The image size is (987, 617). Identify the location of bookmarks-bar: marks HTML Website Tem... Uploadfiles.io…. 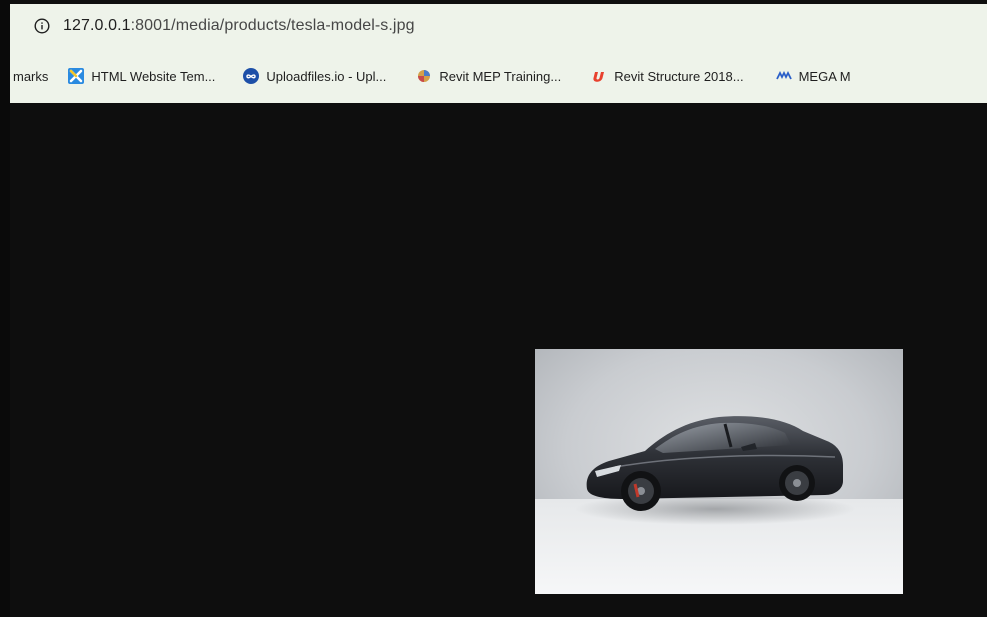
(498, 76).